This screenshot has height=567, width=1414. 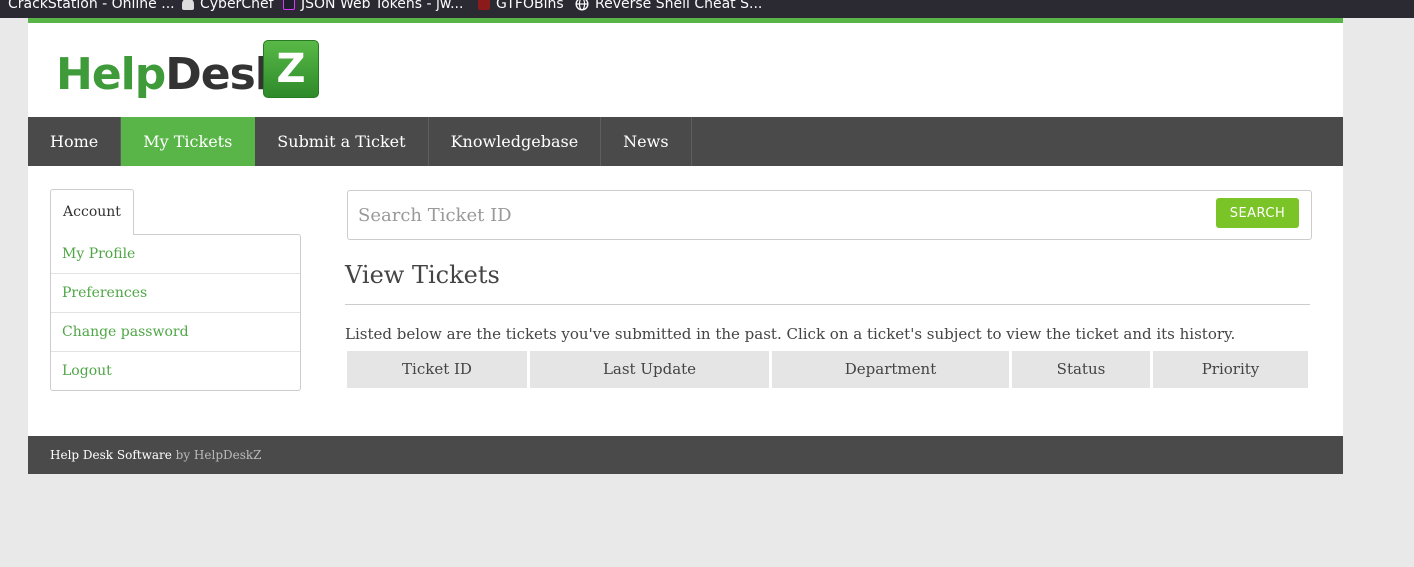 I want to click on nav-news: News, so click(x=646, y=141).